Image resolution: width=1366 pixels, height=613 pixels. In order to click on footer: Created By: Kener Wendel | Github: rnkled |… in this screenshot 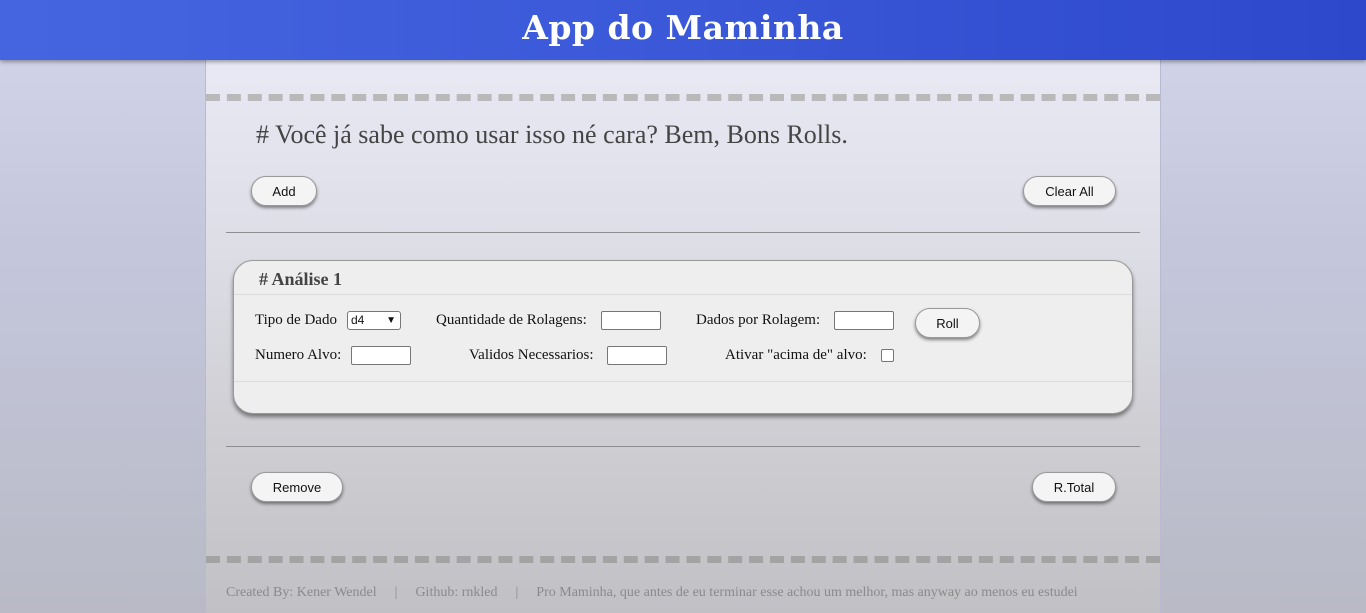, I will do `click(652, 593)`.